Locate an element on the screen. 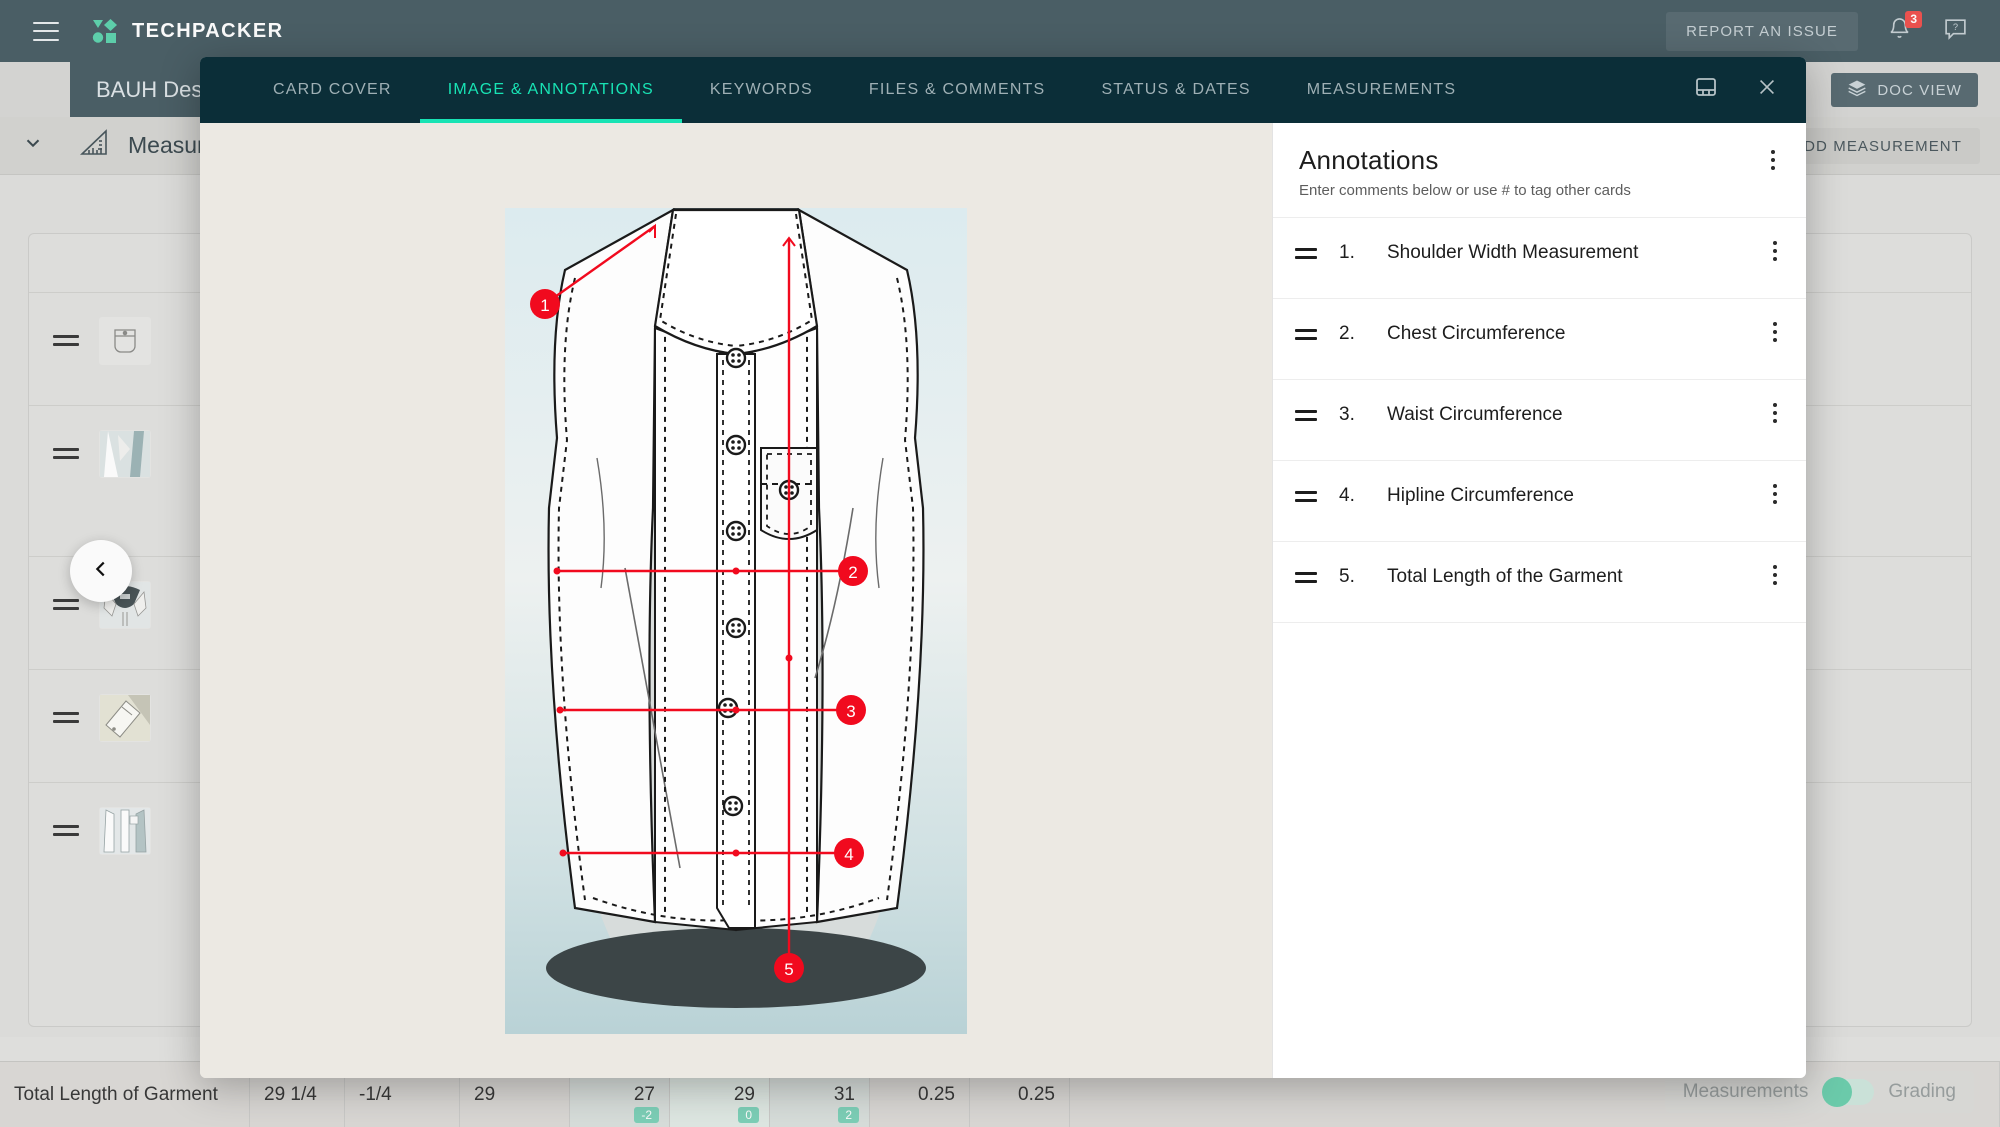 This screenshot has width=2000, height=1127. hamburger-icon is located at coordinates (46, 31).